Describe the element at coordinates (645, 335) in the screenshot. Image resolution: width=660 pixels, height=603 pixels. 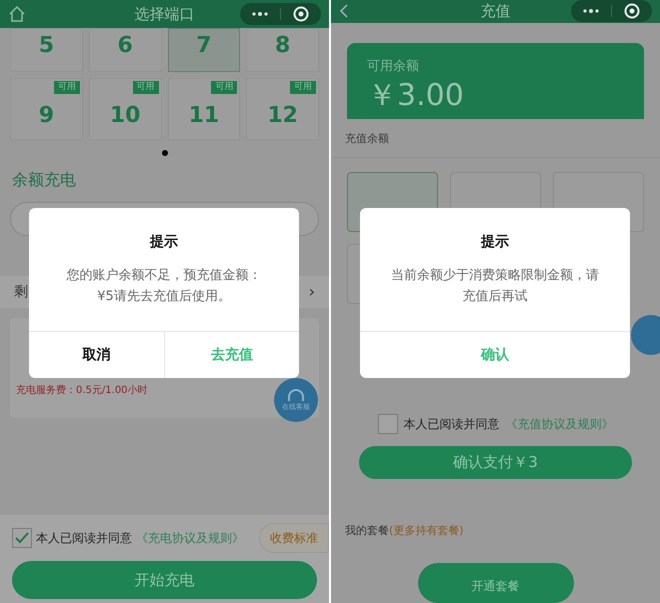
I see `customer-service-button` at that location.